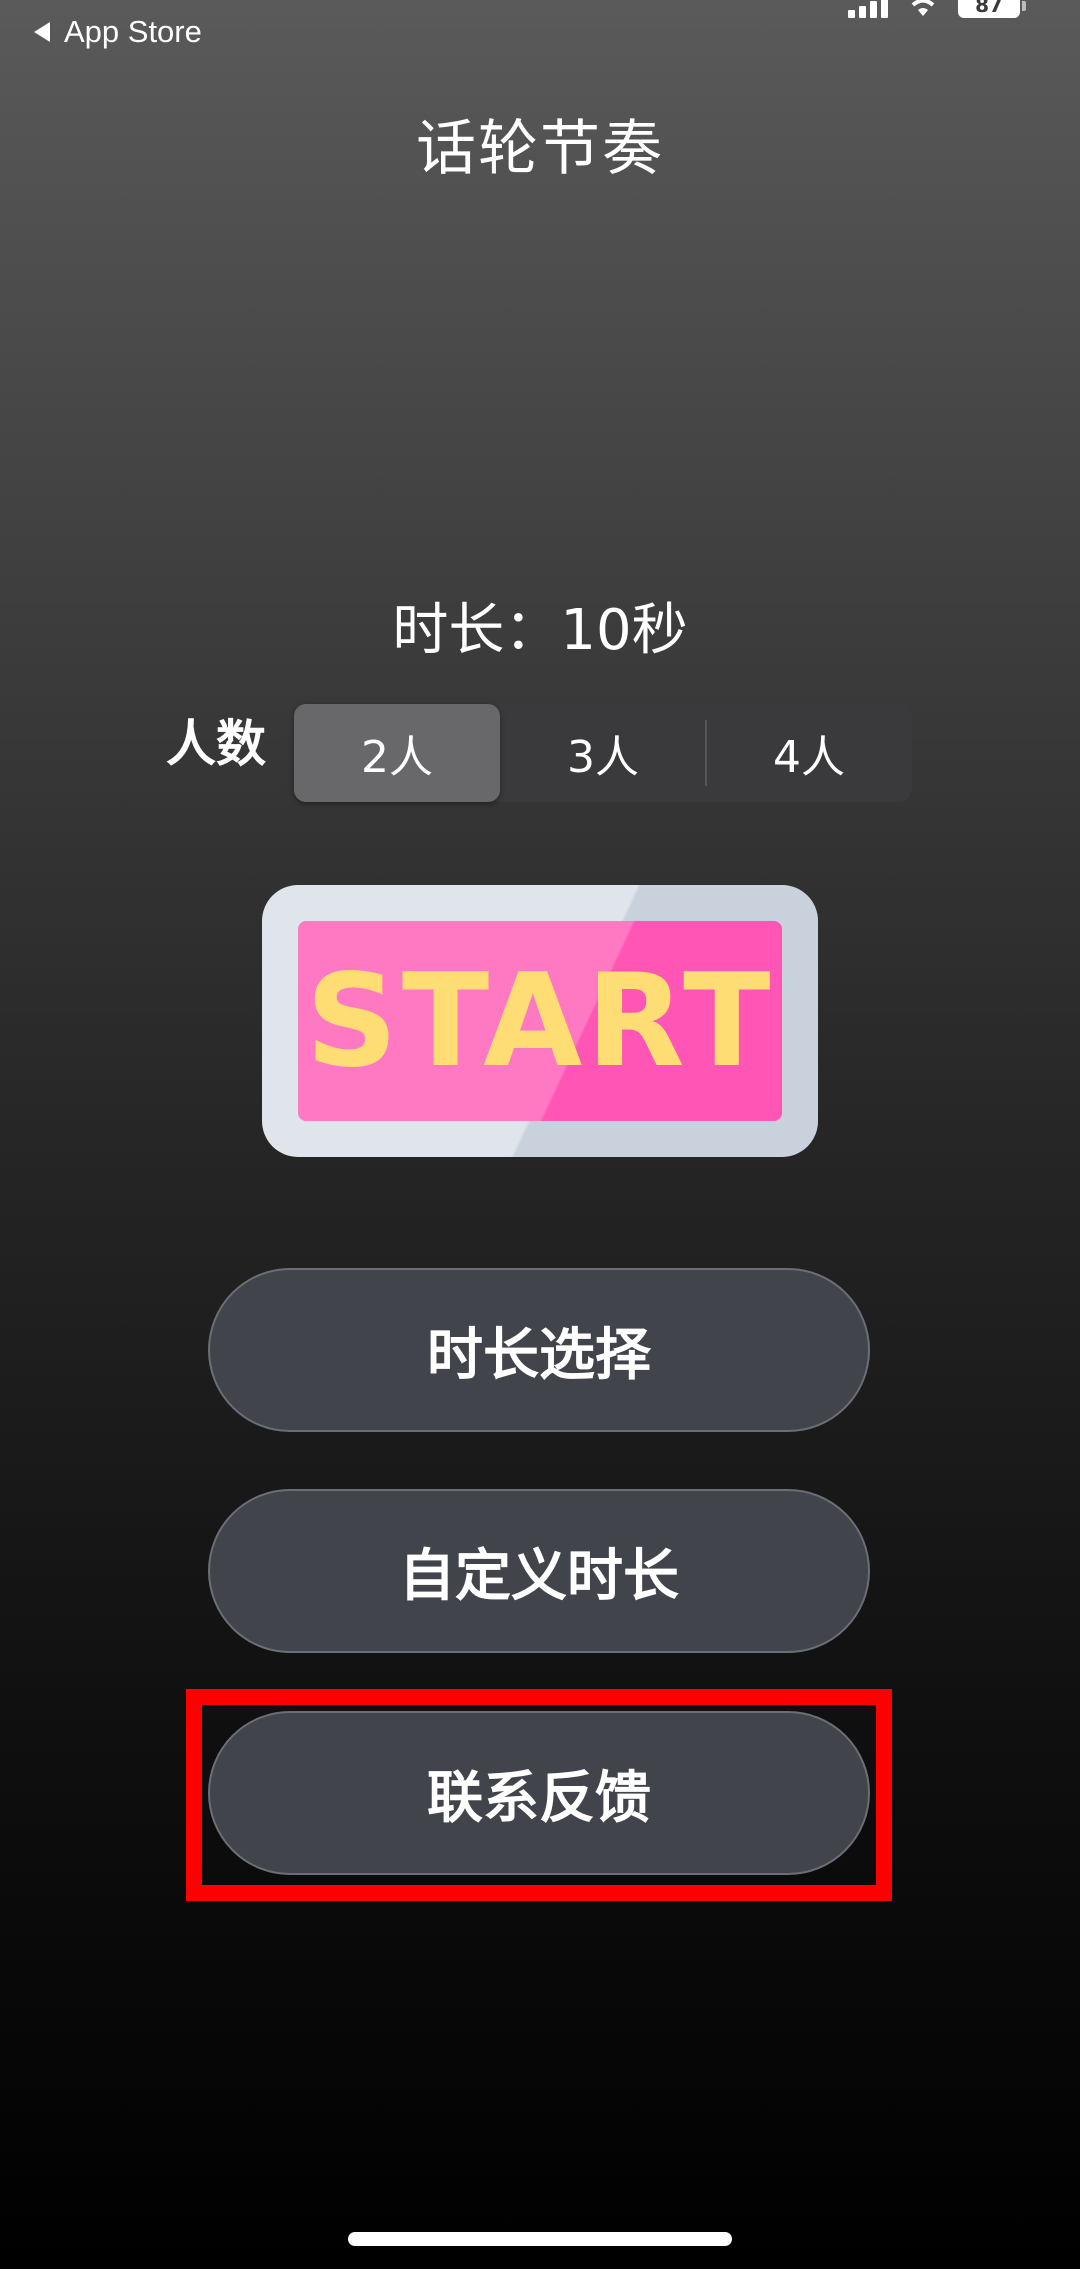 The image size is (1080, 2269). What do you see at coordinates (937, 9) in the screenshot?
I see `status-icons: 87` at bounding box center [937, 9].